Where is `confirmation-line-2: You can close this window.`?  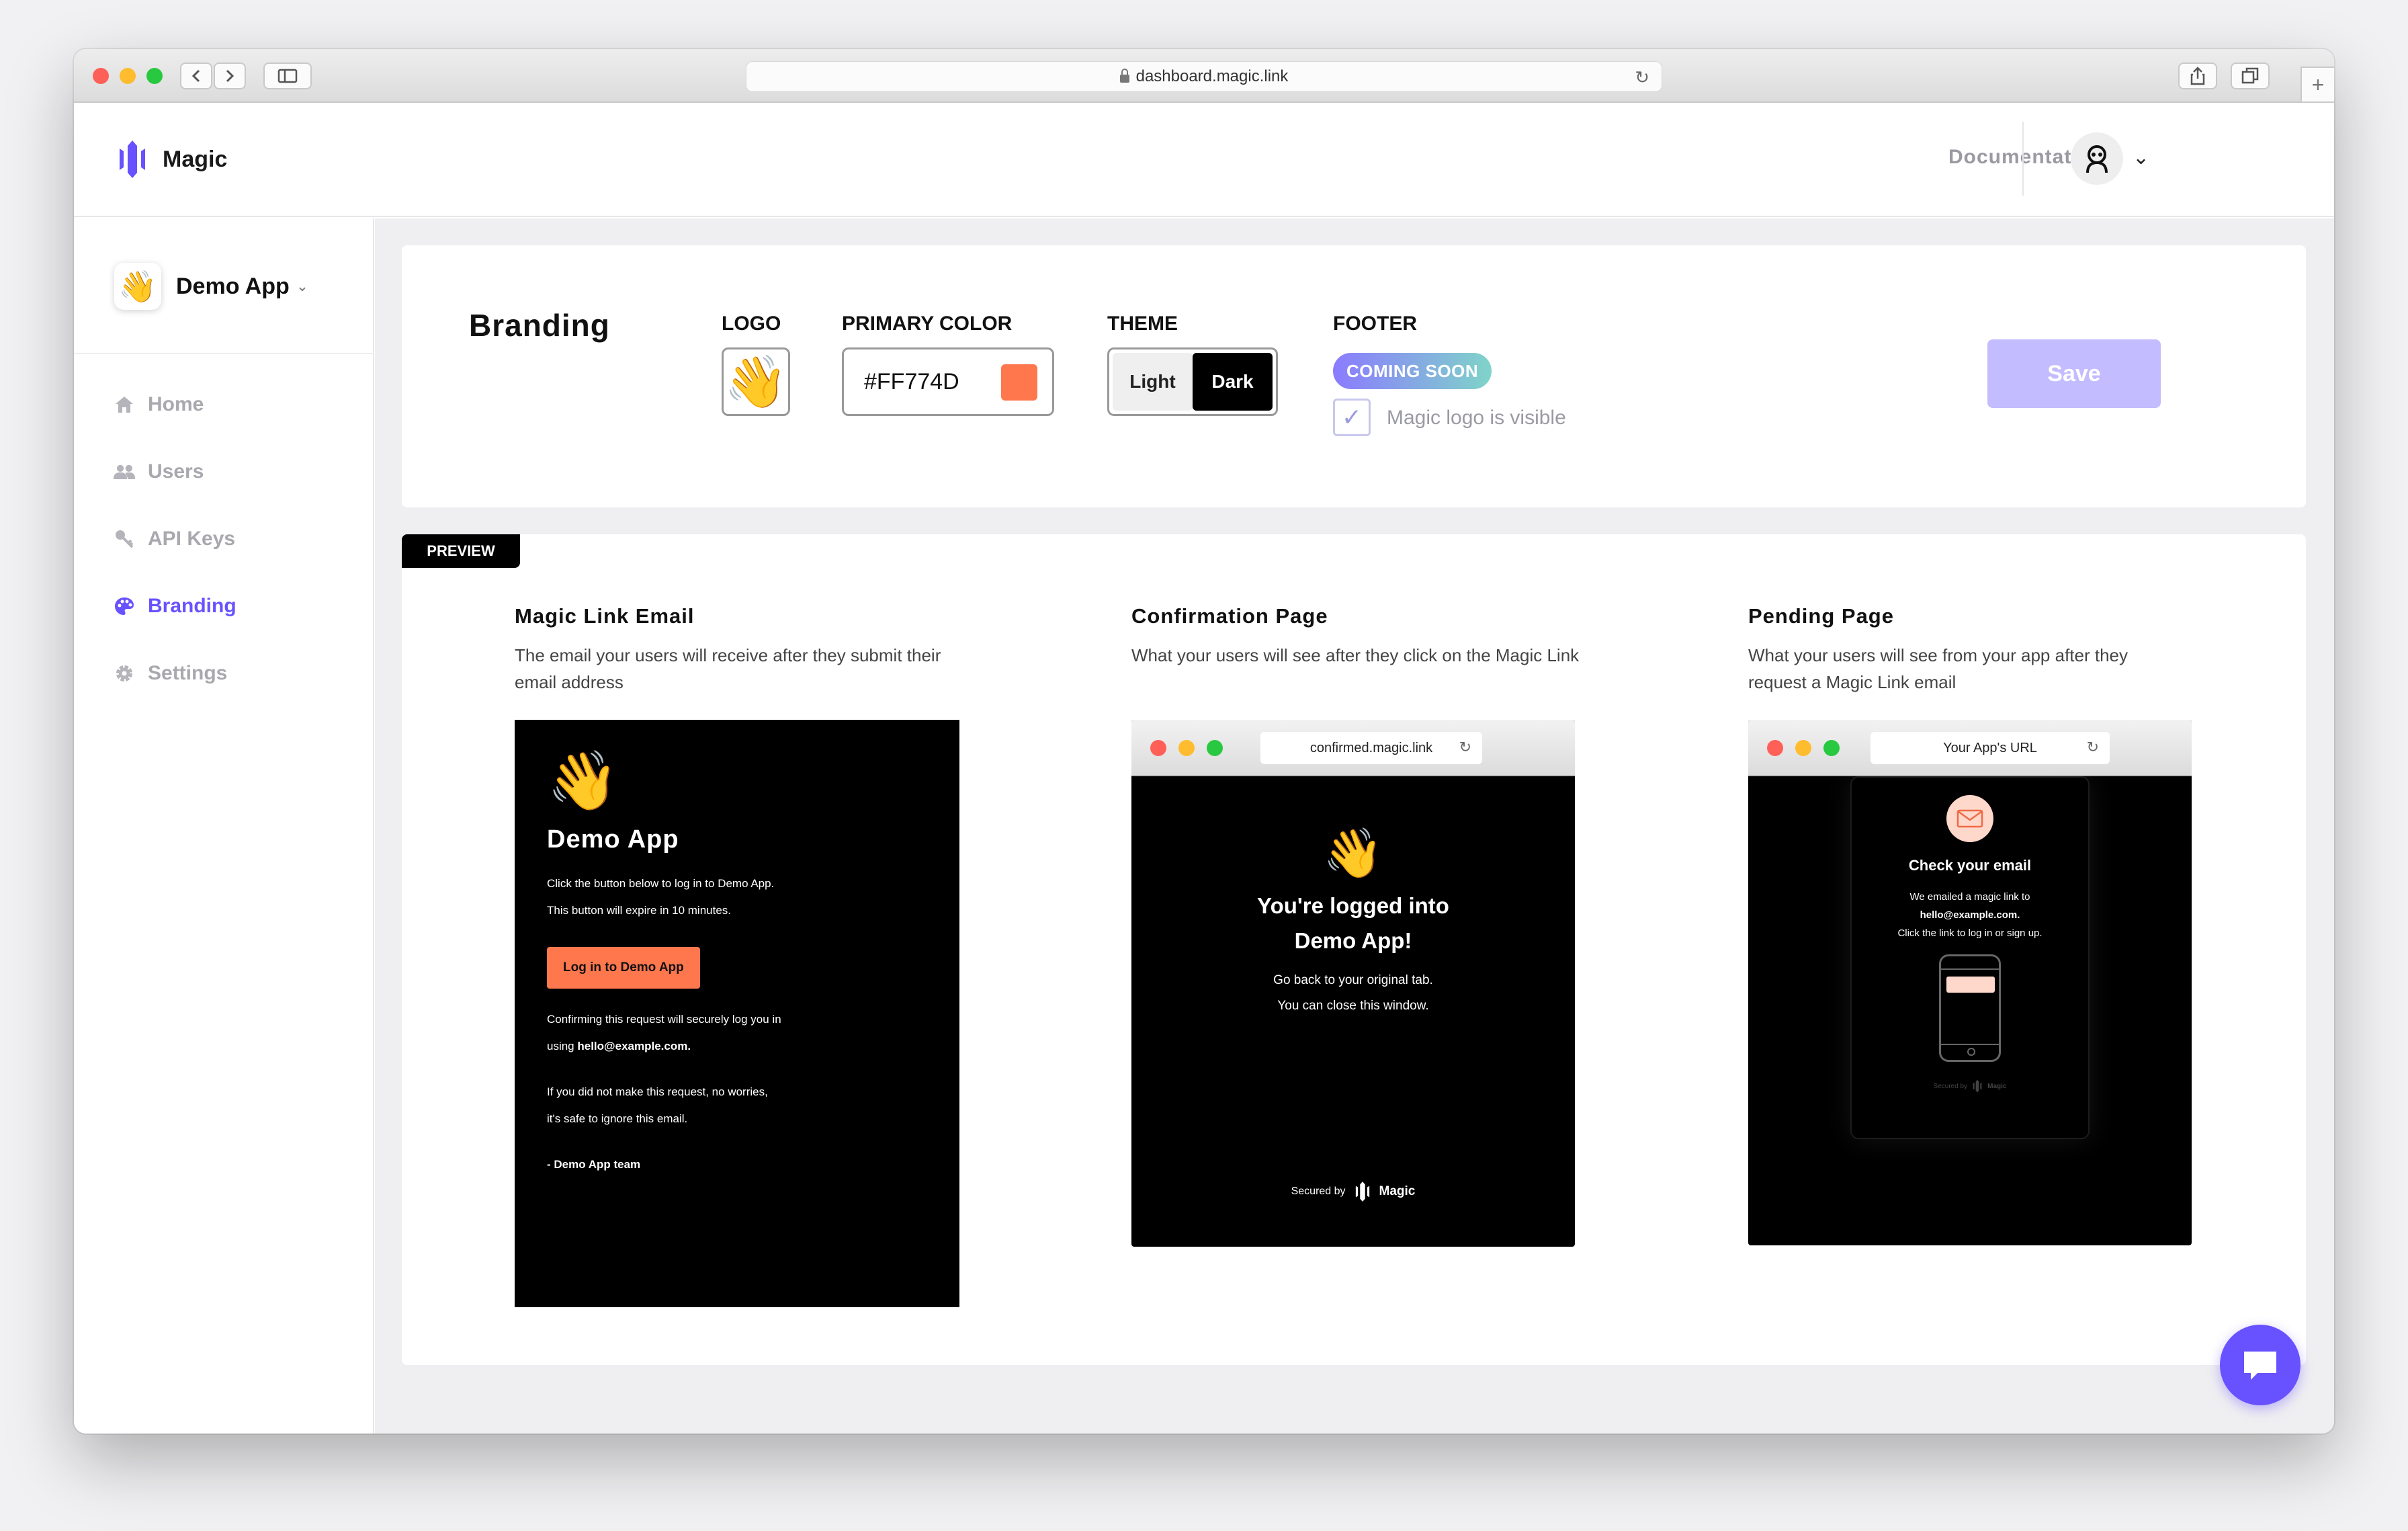 confirmation-line-2: You can close this window. is located at coordinates (1353, 1006).